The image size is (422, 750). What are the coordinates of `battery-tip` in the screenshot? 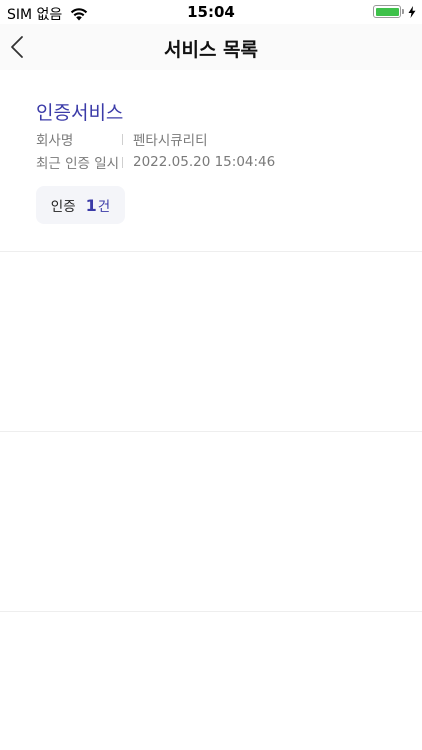 It's located at (403, 11).